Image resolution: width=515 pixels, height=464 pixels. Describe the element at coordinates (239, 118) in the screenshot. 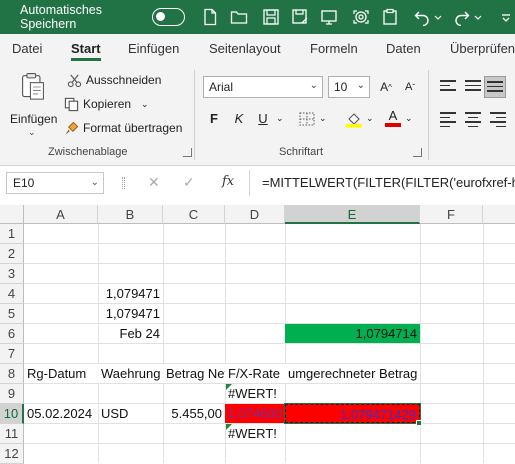

I see `italic-button: K` at that location.